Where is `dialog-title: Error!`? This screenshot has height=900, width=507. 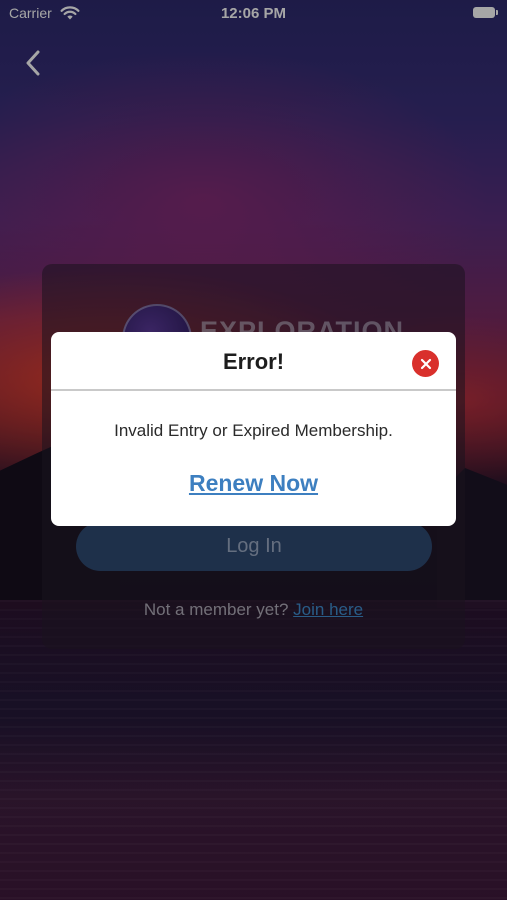
dialog-title: Error! is located at coordinates (253, 361).